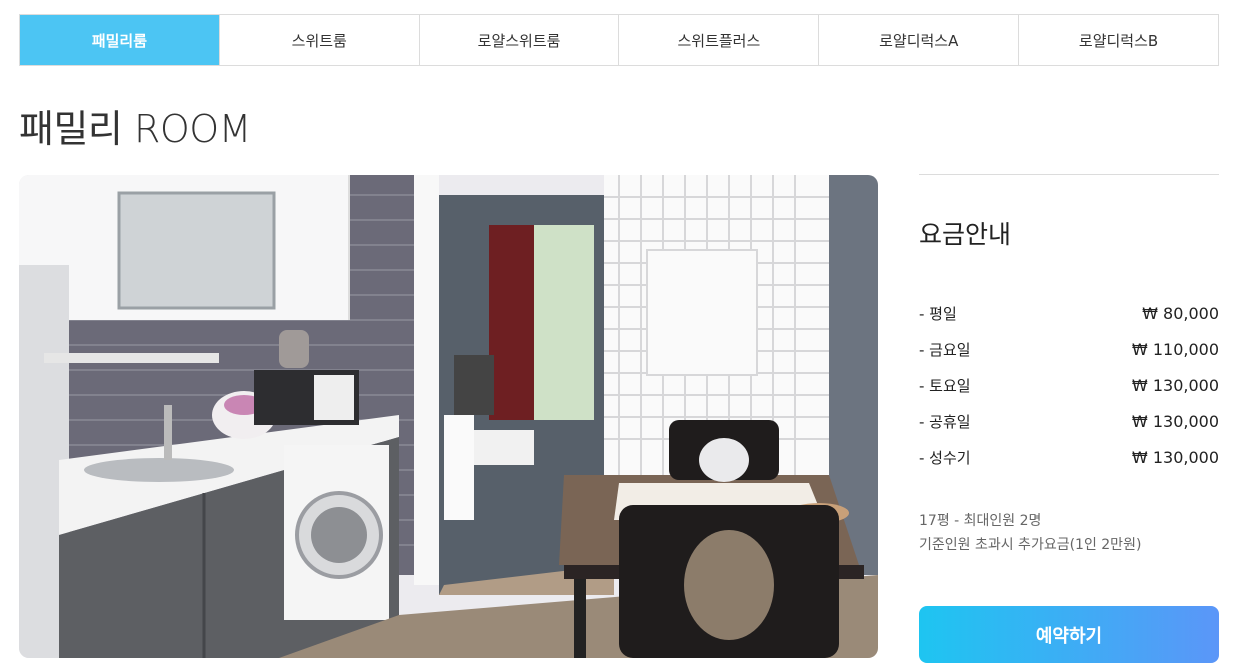  Describe the element at coordinates (945, 349) in the screenshot. I see `price-label: - 금요일` at that location.